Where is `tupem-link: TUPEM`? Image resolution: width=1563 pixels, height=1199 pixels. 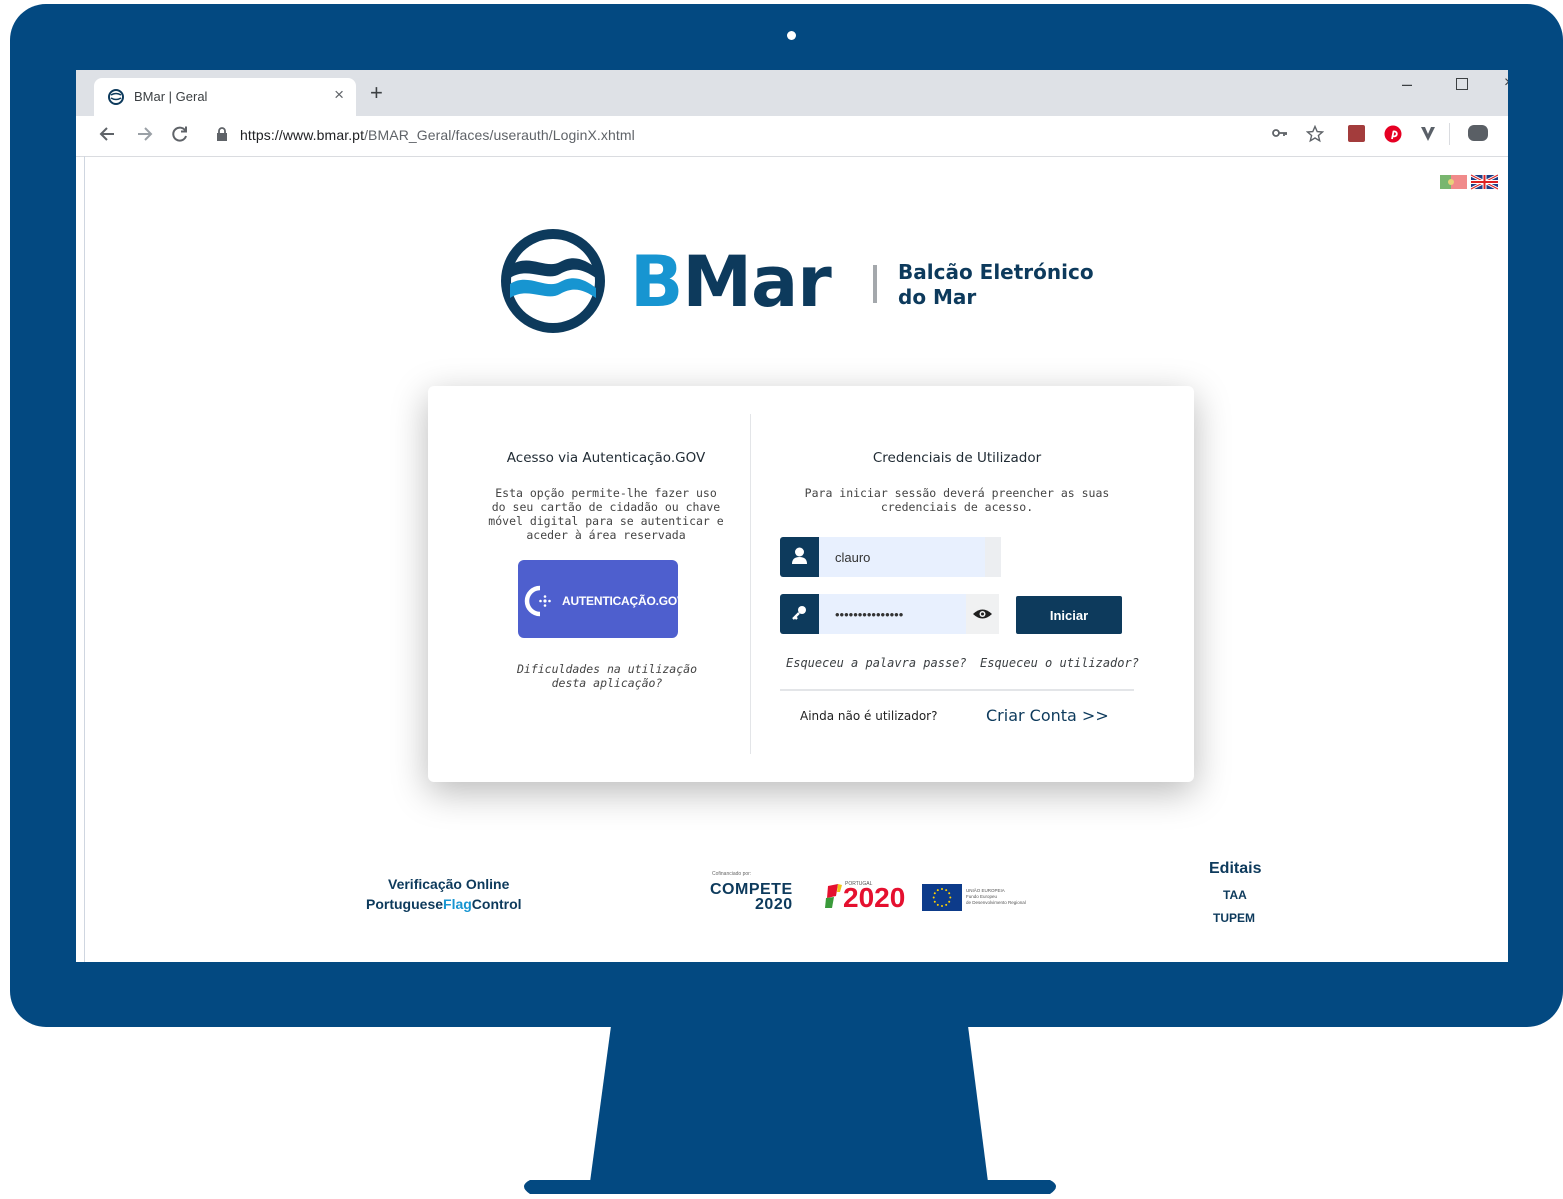 tupem-link: TUPEM is located at coordinates (1234, 918).